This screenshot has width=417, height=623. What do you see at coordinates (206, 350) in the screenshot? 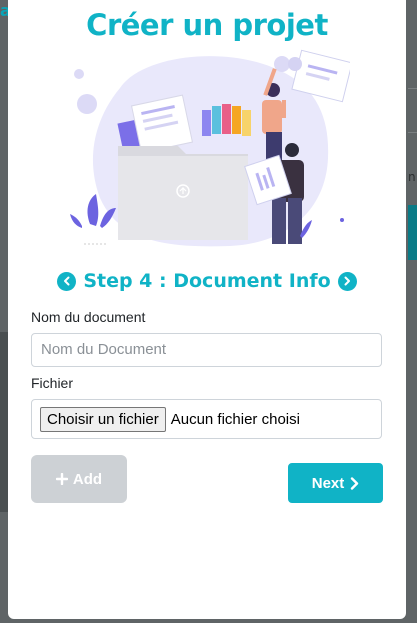
I see `doc-name-input: Nom du Document` at bounding box center [206, 350].